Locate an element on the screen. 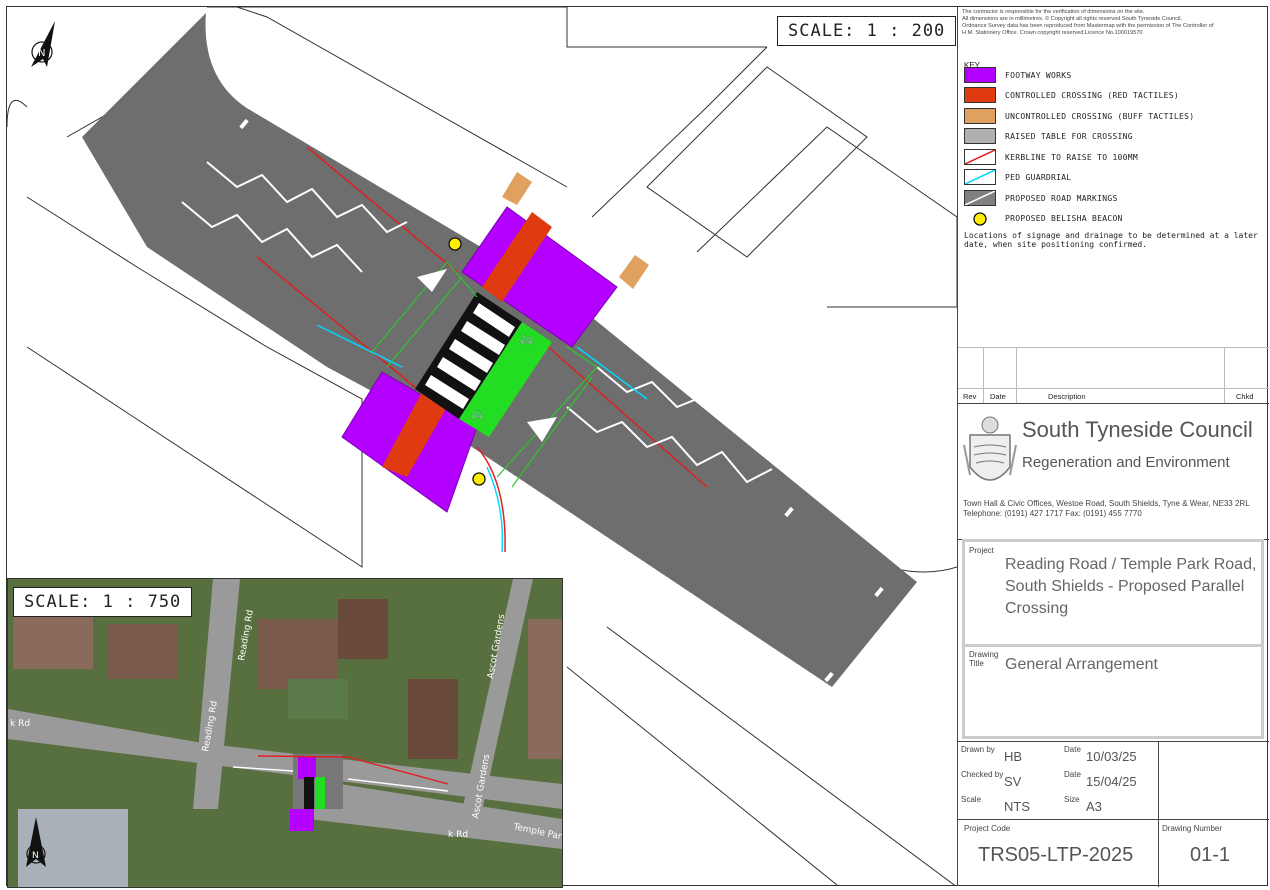 This screenshot has height=890, width=1270. north-arrow: N is located at coordinates (43, 44).